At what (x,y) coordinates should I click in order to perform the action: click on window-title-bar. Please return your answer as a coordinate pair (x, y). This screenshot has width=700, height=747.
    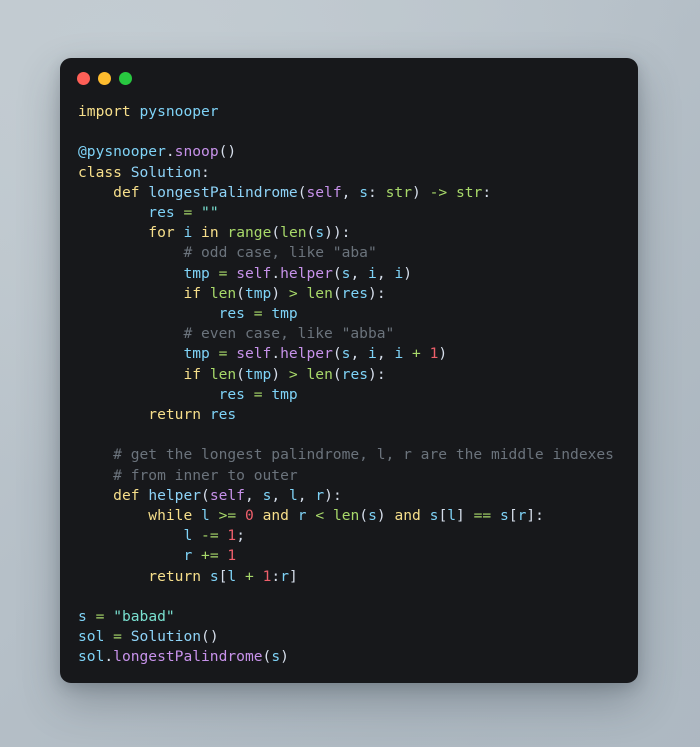
    Looking at the image, I should click on (349, 78).